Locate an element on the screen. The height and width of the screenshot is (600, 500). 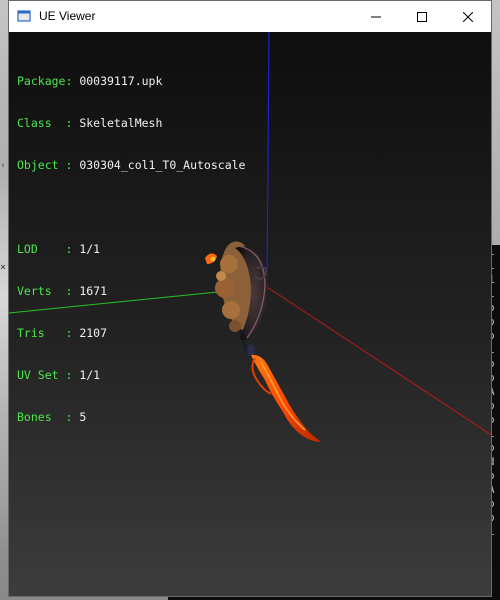
bones-value: 5 is located at coordinates (83, 417).